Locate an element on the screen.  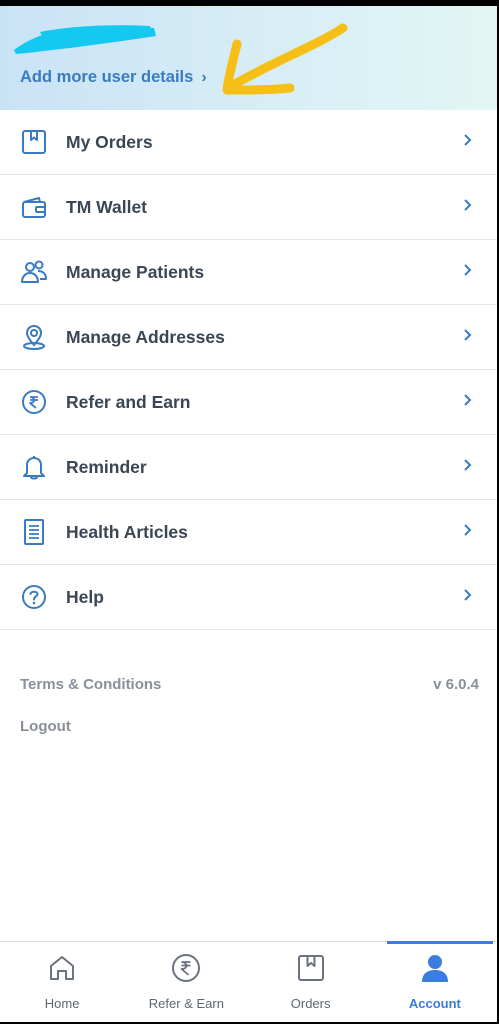
bottom-navigation: Home Refer & Earn Orders Account is located at coordinates (248, 981).